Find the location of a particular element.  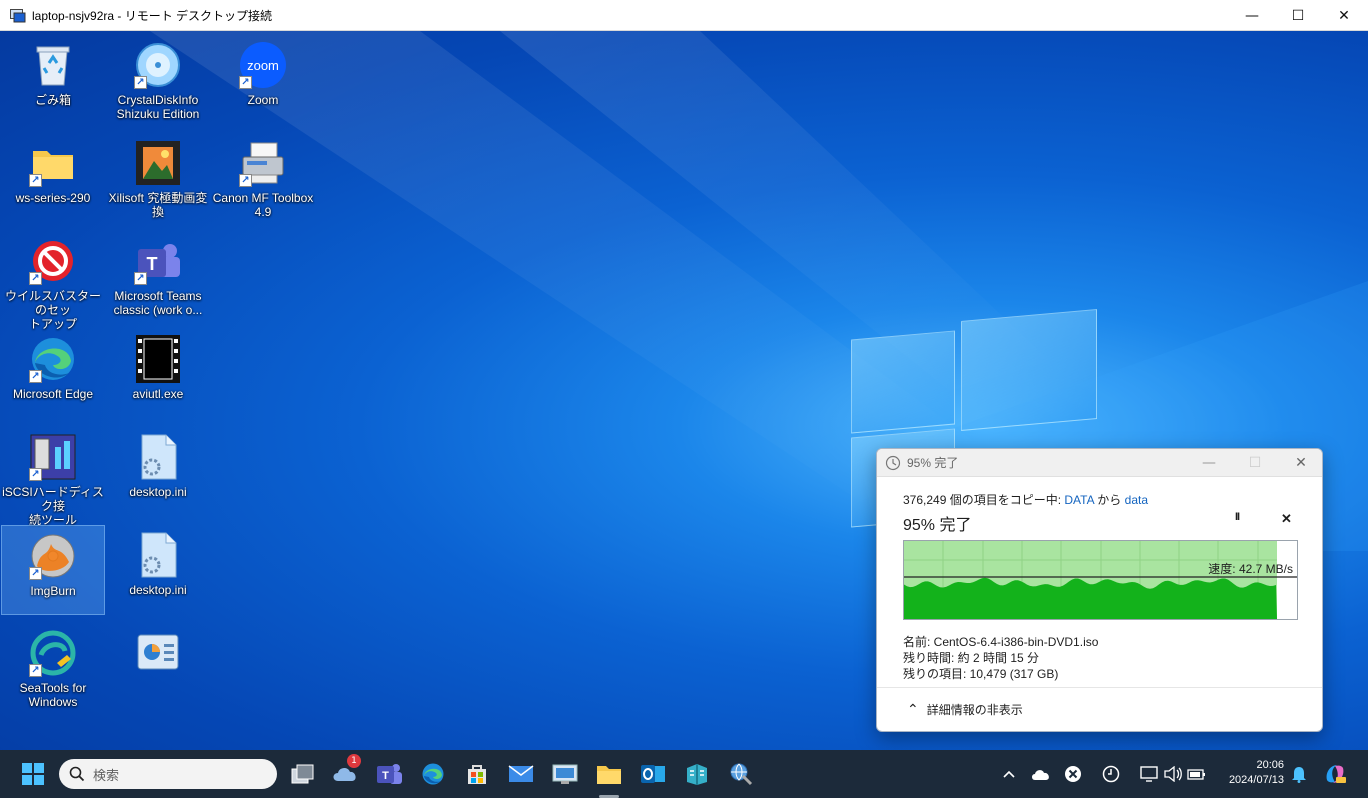

desktop-icon-recycle-bin: ごみ箱 is located at coordinates (53, 80).